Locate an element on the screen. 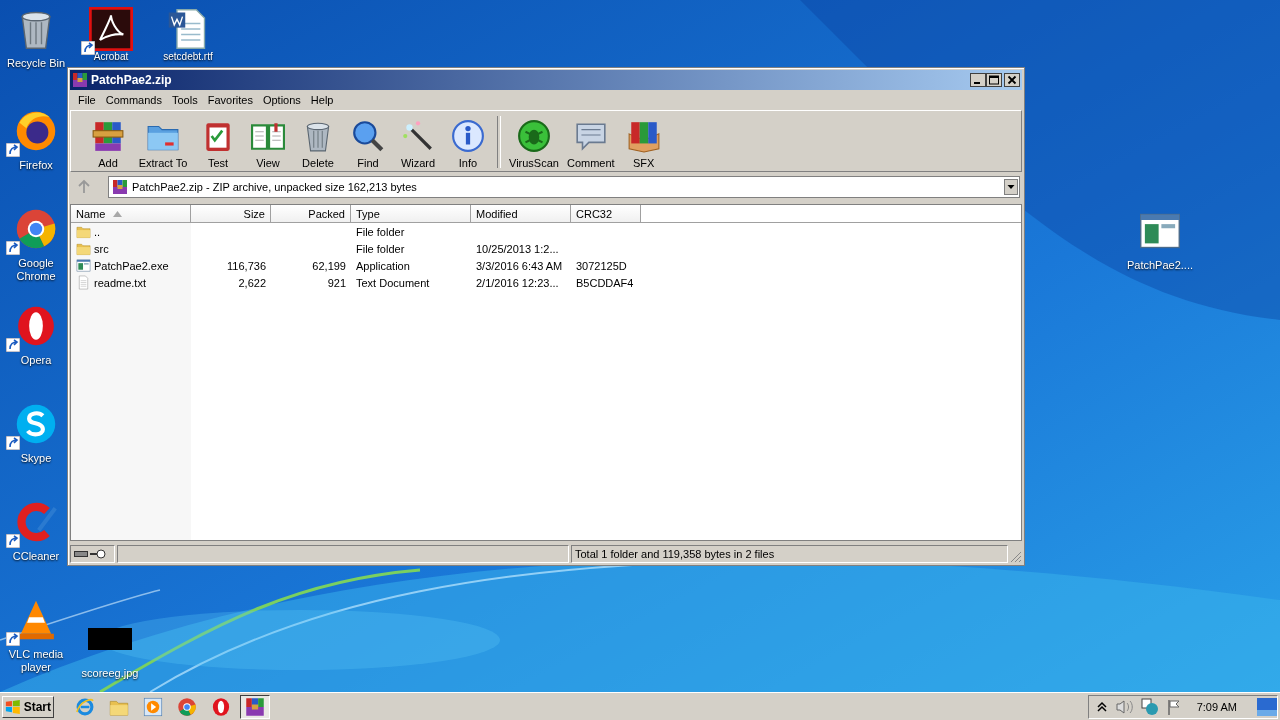  menu-item: Favorites is located at coordinates (230, 99).